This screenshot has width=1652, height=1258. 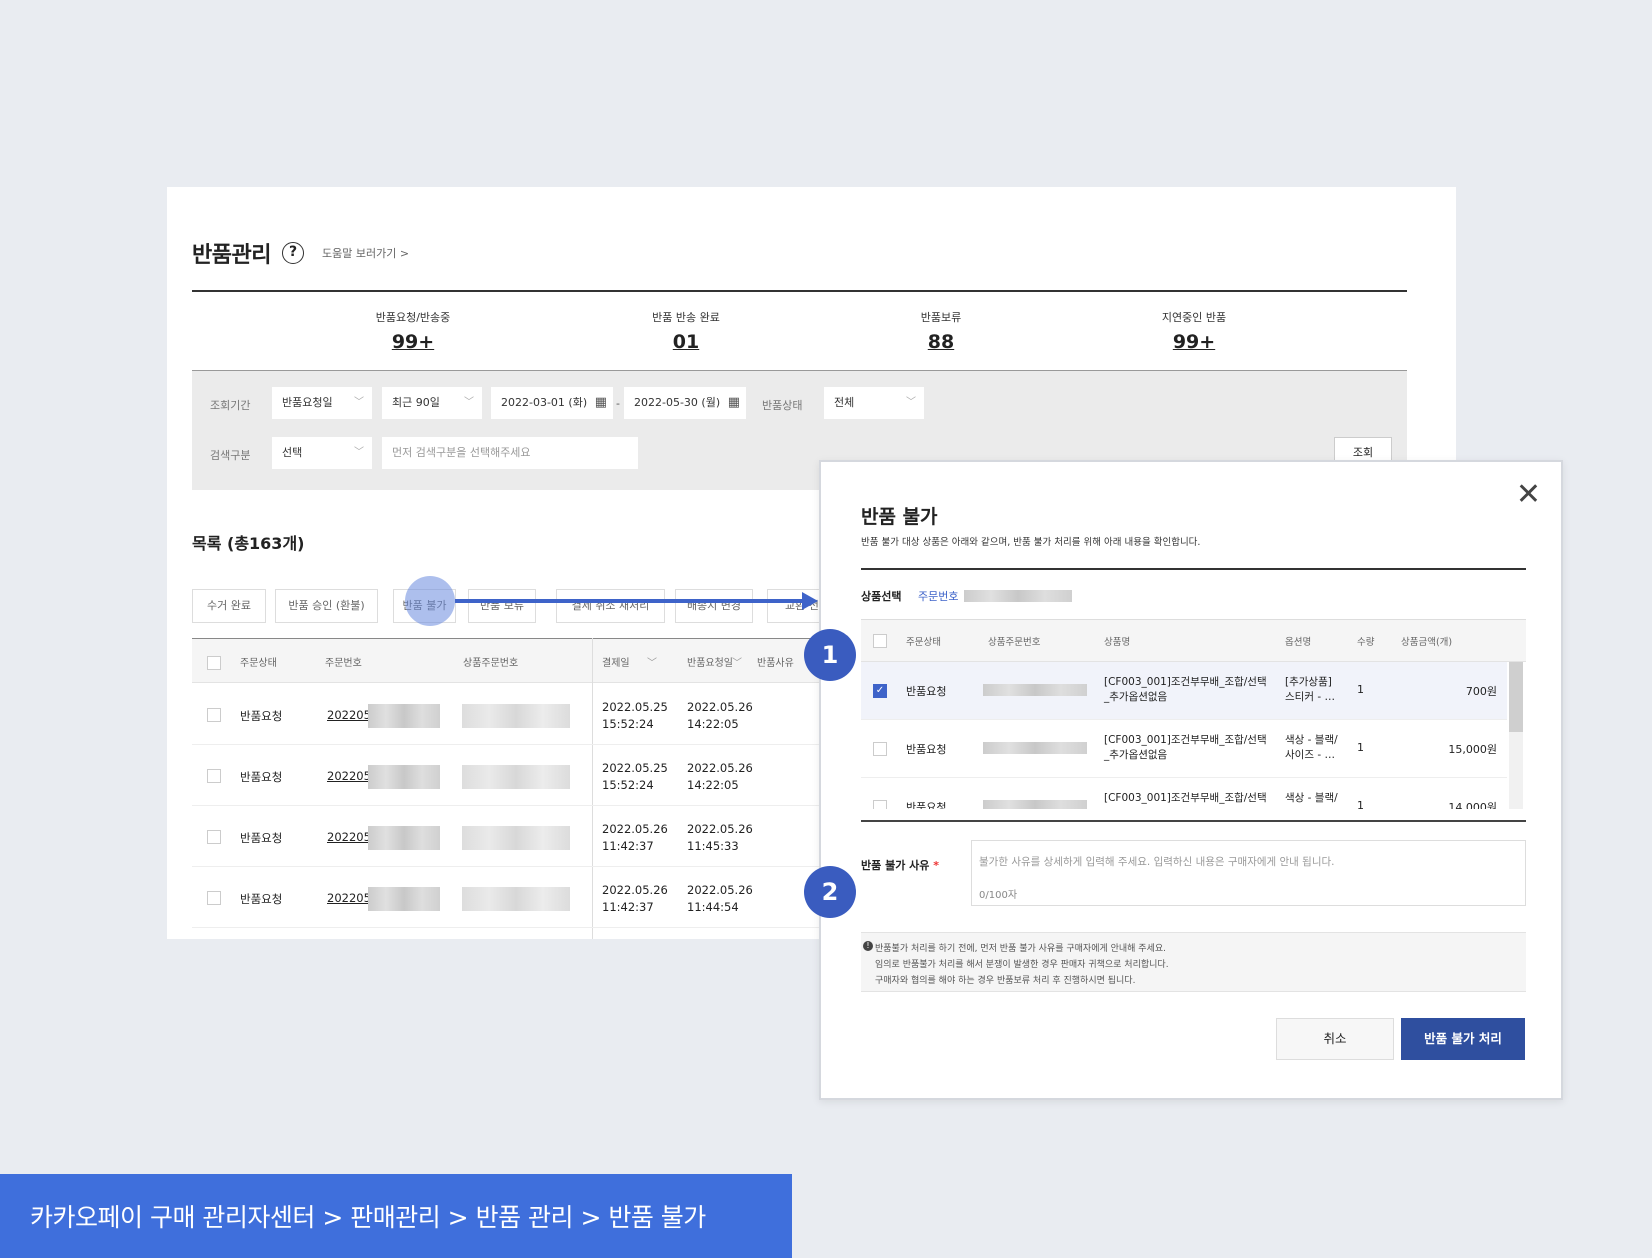 What do you see at coordinates (365, 253) in the screenshot?
I see `help-link: 도움말 보러가기 >` at bounding box center [365, 253].